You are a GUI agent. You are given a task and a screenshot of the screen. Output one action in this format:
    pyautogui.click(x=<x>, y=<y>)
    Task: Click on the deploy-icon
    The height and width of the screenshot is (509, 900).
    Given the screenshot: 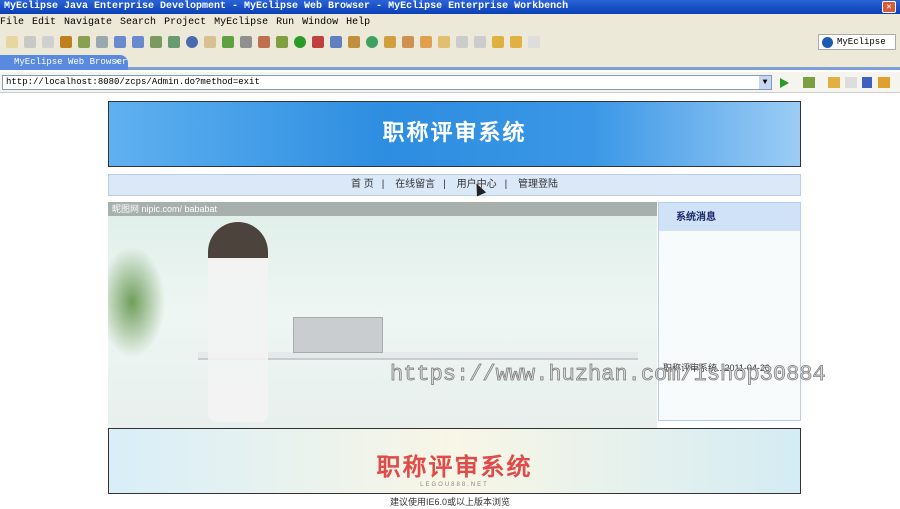 What is the action you would take?
    pyautogui.click(x=84, y=42)
    